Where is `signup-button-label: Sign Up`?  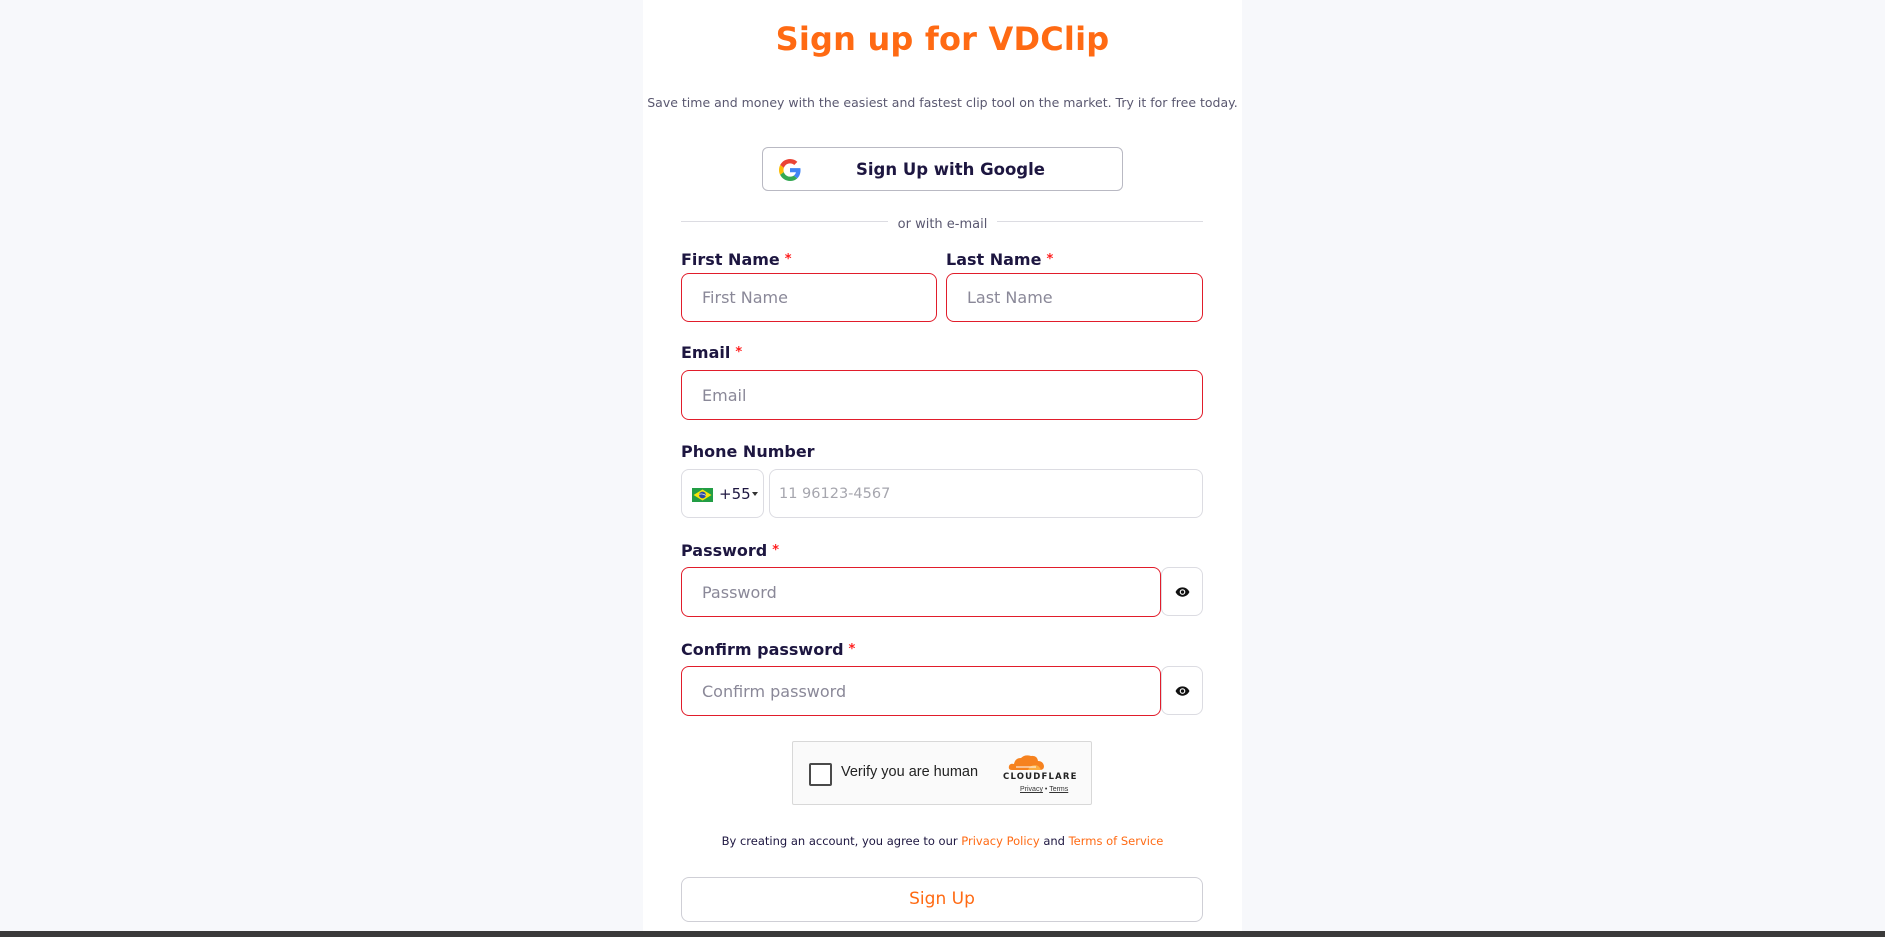
signup-button-label: Sign Up is located at coordinates (942, 899).